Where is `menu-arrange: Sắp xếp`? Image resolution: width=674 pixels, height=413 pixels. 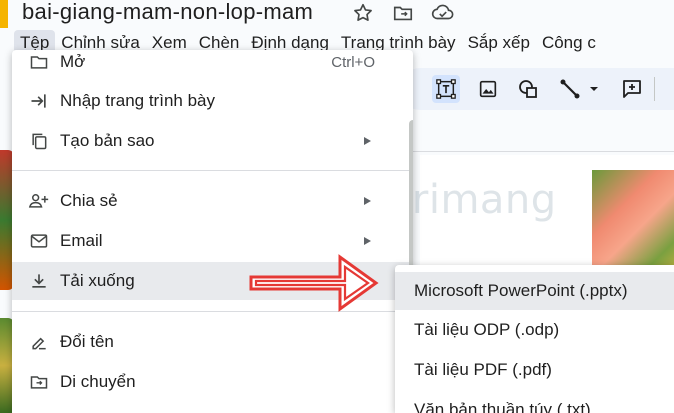
menu-arrange: Sắp xếp is located at coordinates (499, 43).